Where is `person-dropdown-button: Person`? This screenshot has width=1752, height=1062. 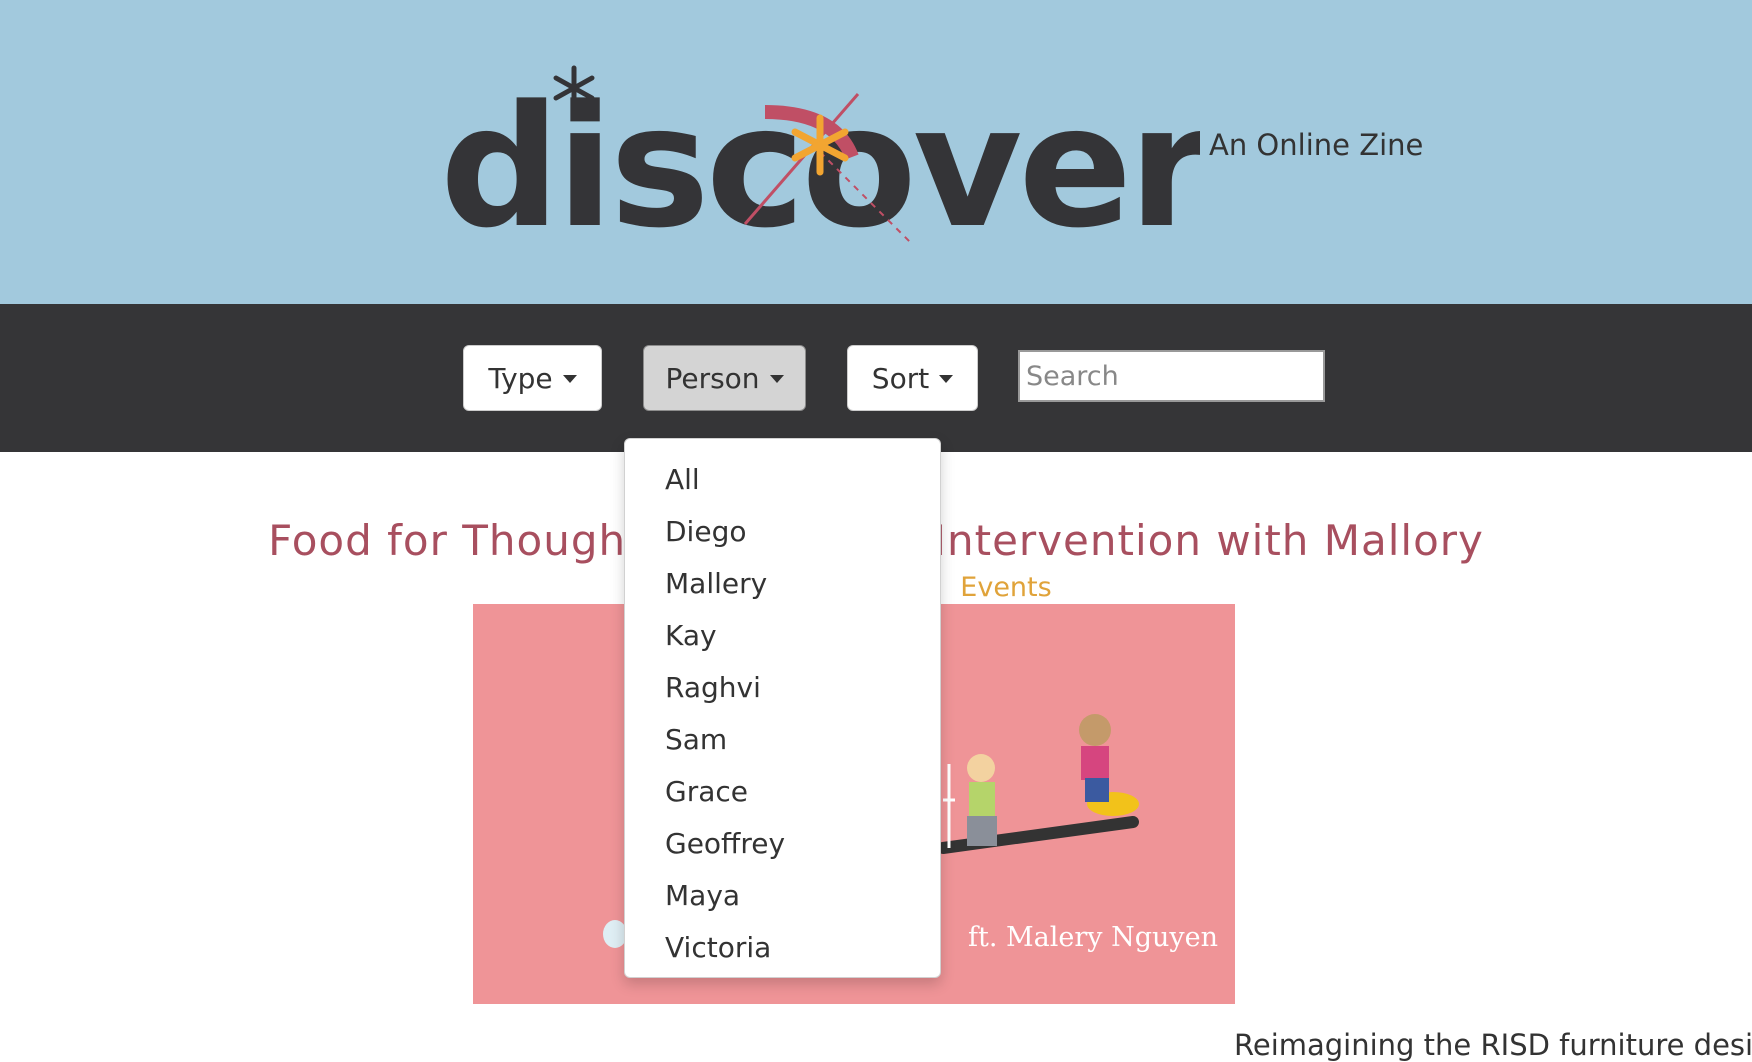
person-dropdown-button: Person is located at coordinates (724, 378).